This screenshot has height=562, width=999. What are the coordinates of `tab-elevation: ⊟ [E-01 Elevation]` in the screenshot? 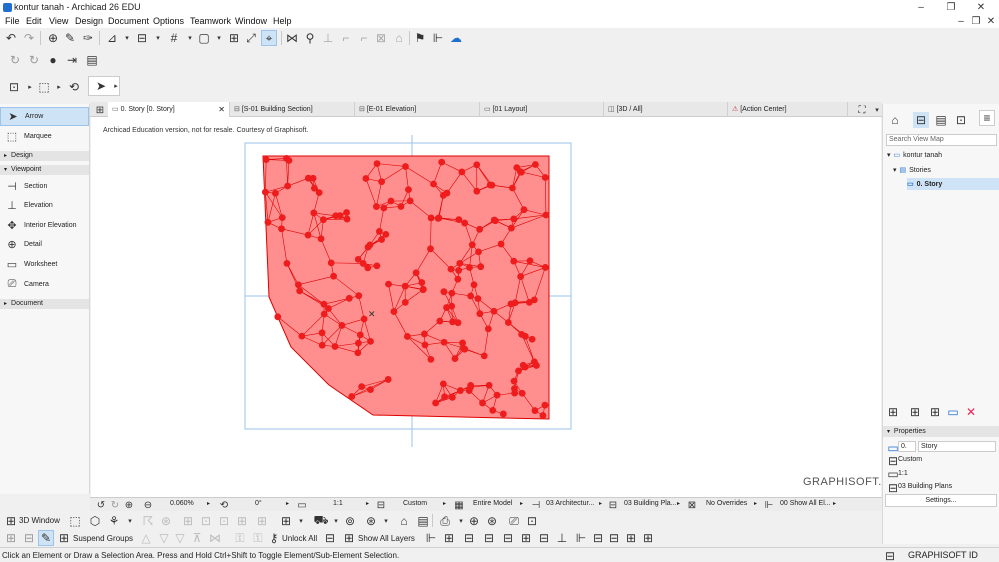 It's located at (417, 109).